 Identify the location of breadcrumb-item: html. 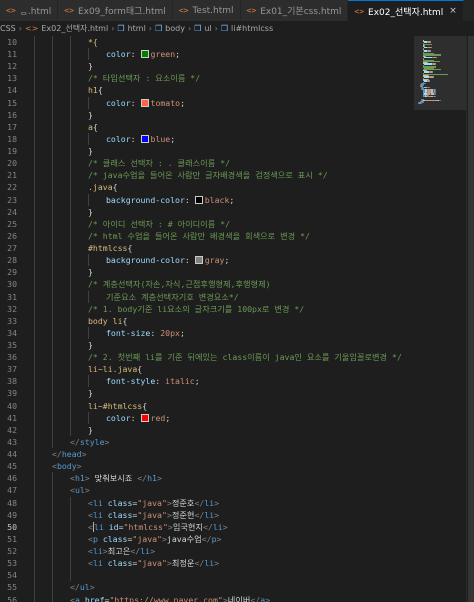
(137, 28).